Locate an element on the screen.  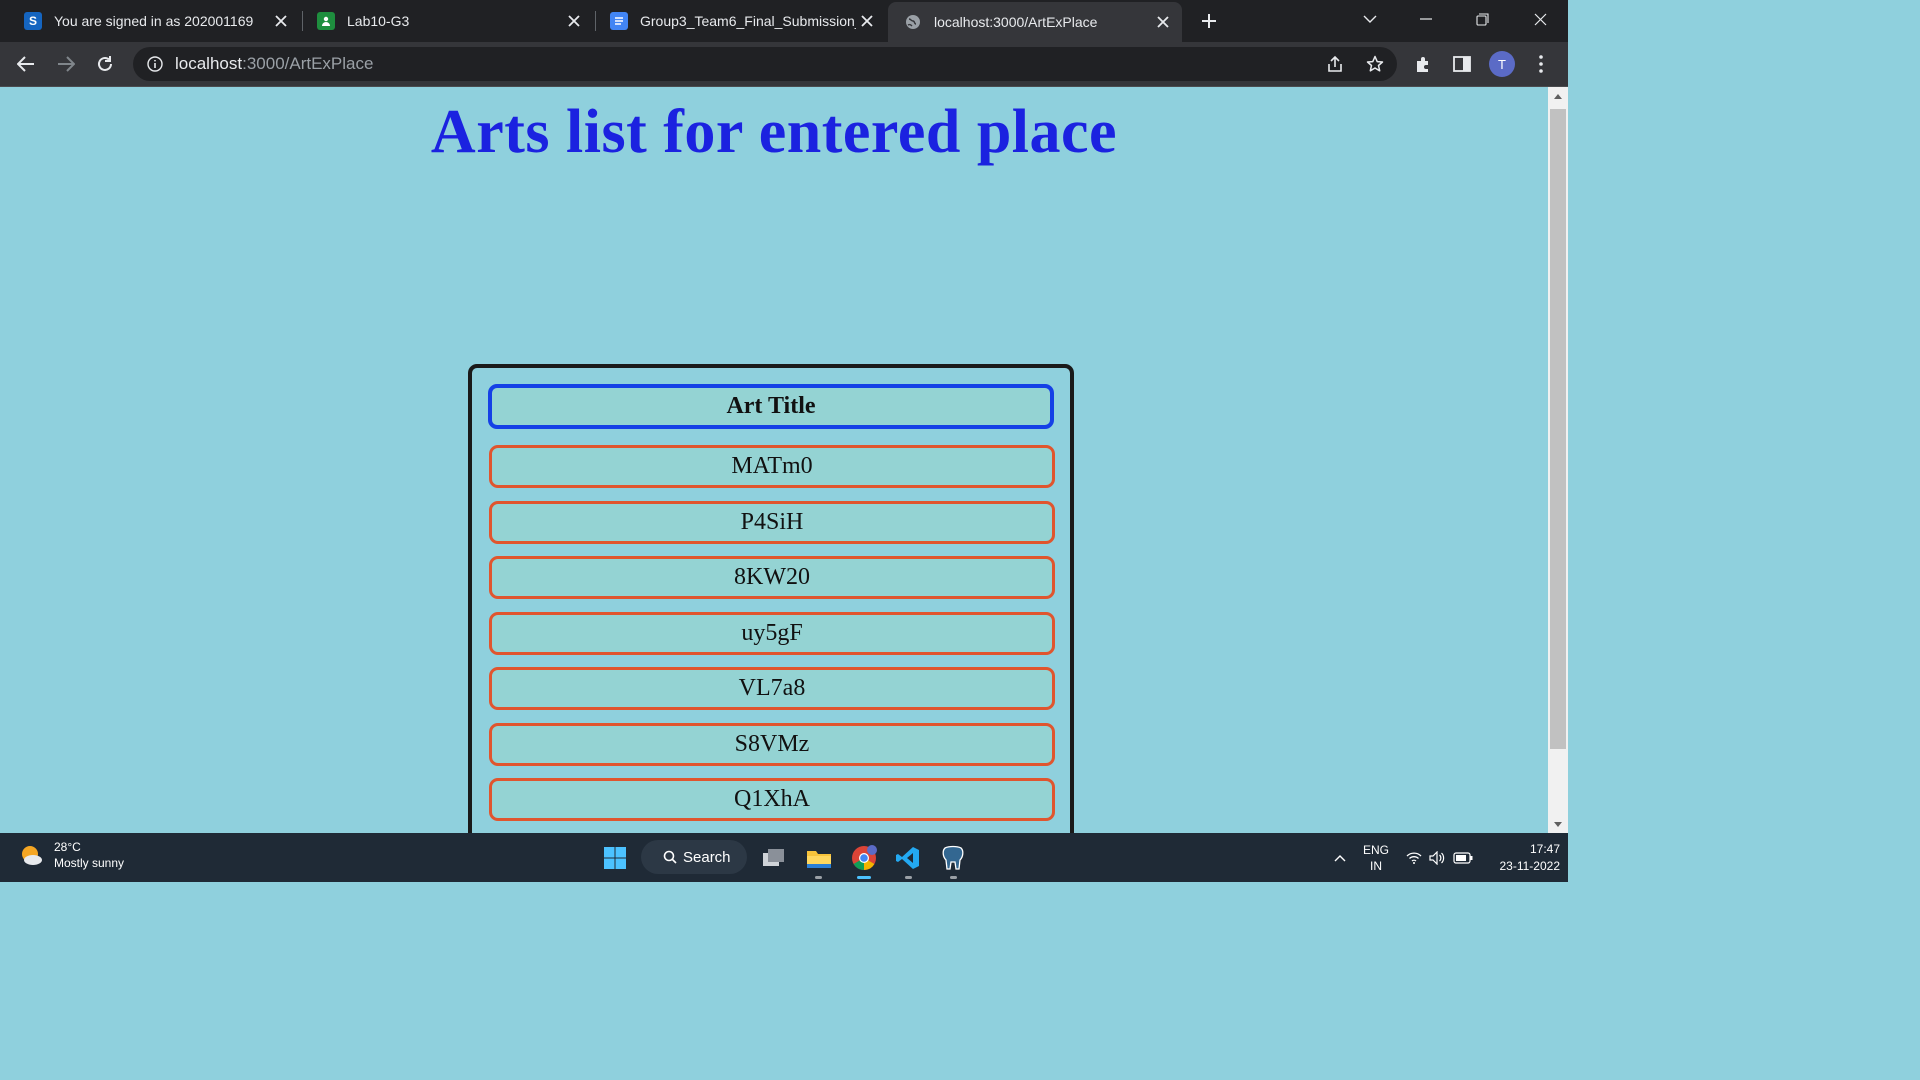
tab-title: localhost:3000/ArtExPlace is located at coordinates (1016, 22).